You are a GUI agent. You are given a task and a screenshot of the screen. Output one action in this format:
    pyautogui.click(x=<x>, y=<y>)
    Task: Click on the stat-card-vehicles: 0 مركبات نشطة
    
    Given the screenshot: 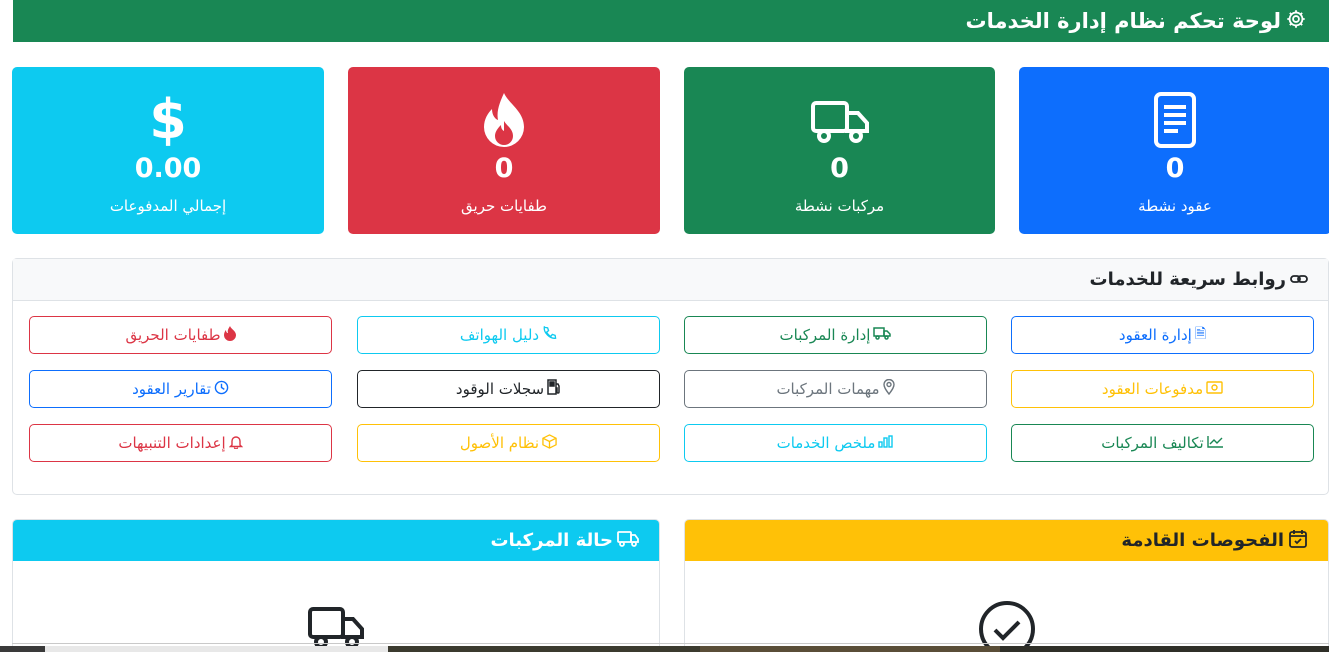 What is the action you would take?
    pyautogui.click(x=839, y=150)
    